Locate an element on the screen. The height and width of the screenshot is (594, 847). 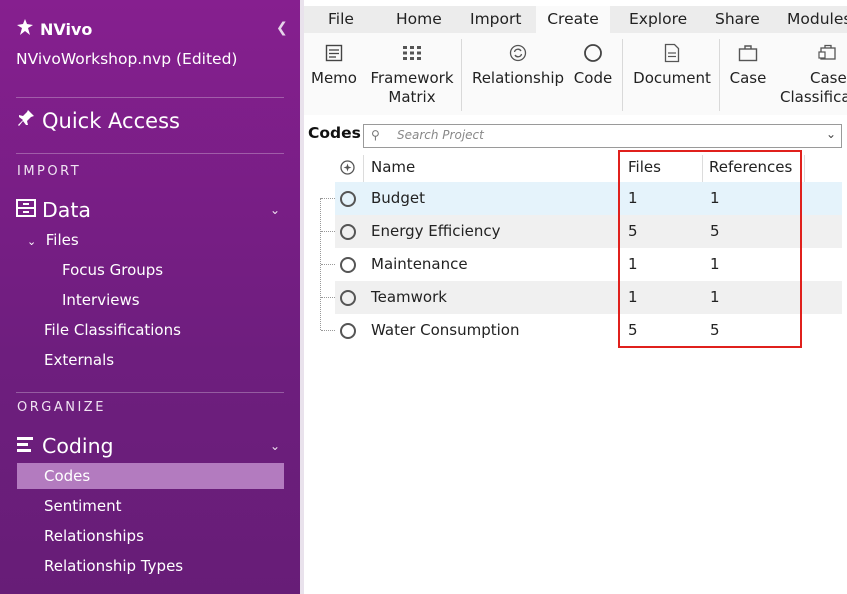
add-column-icon is located at coordinates (347, 169).